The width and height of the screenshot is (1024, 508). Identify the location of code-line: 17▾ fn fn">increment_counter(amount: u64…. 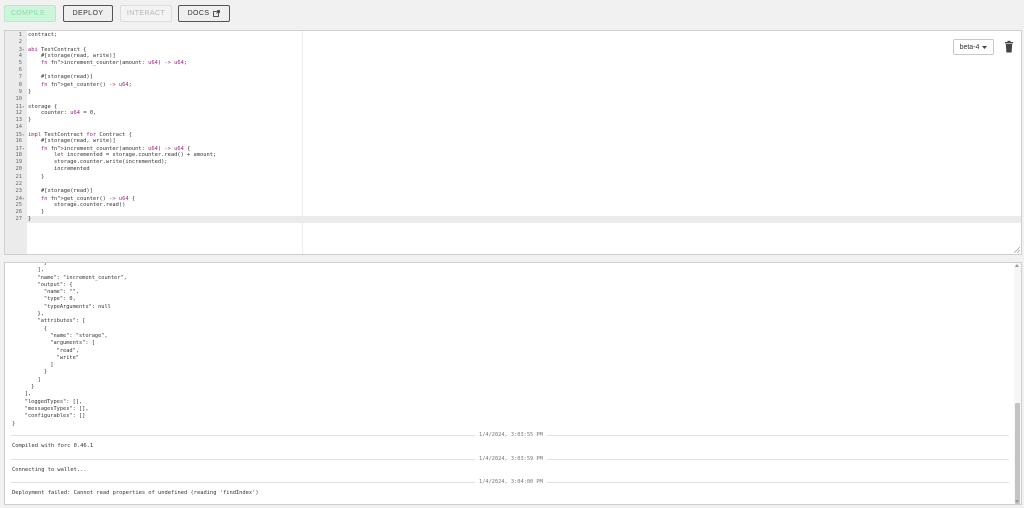
(513, 148).